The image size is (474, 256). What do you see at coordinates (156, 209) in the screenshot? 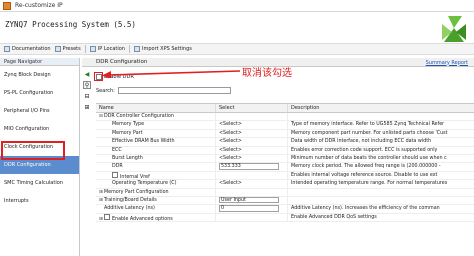
I see `row-name-cell: Additive Latency (ns)` at bounding box center [156, 209].